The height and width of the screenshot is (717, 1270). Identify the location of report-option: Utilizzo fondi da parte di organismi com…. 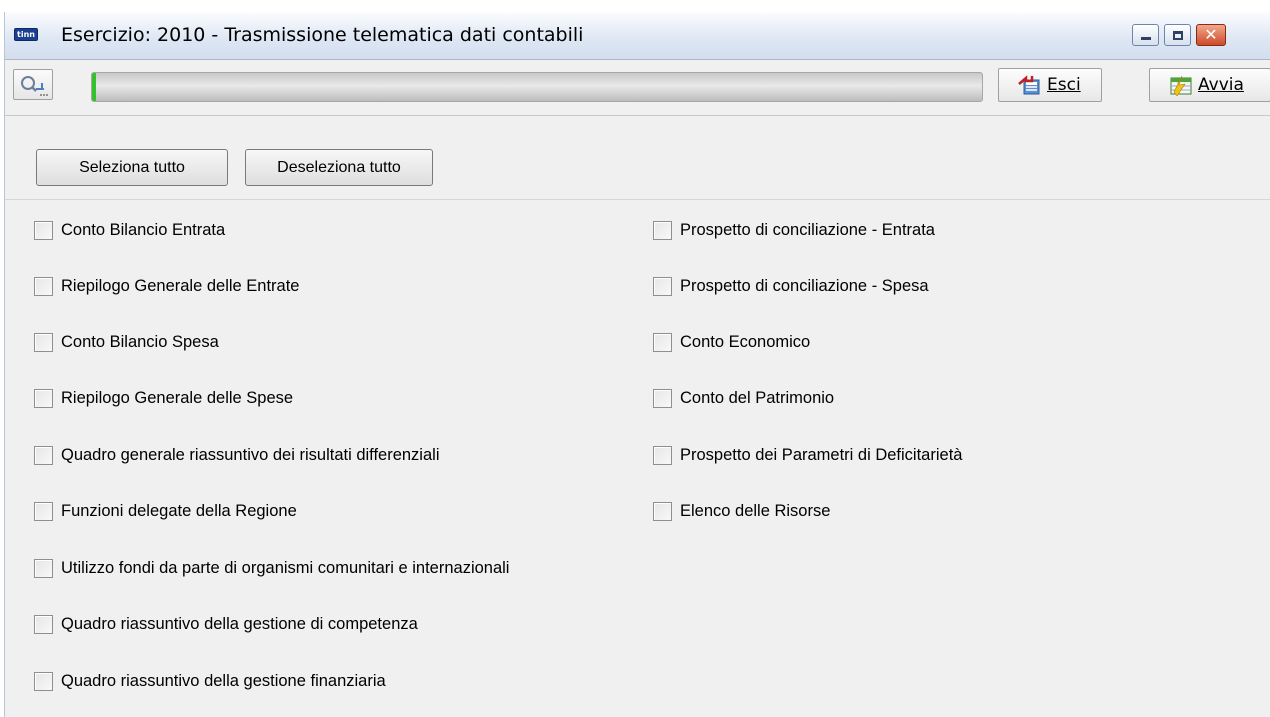
(271, 568).